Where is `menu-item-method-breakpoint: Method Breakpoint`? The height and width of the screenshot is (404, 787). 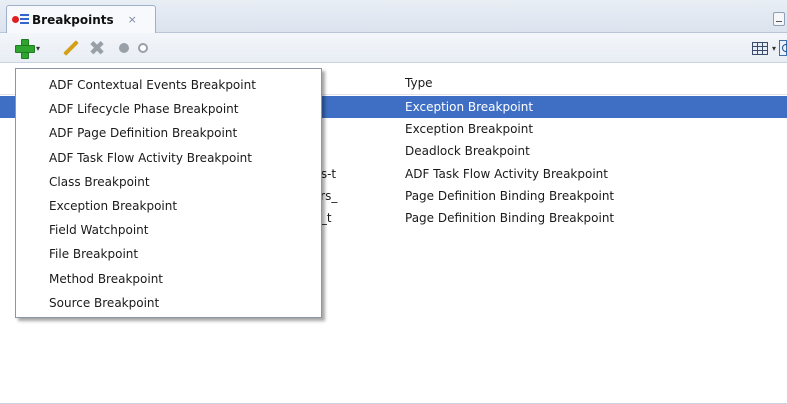 menu-item-method-breakpoint: Method Breakpoint is located at coordinates (168, 279).